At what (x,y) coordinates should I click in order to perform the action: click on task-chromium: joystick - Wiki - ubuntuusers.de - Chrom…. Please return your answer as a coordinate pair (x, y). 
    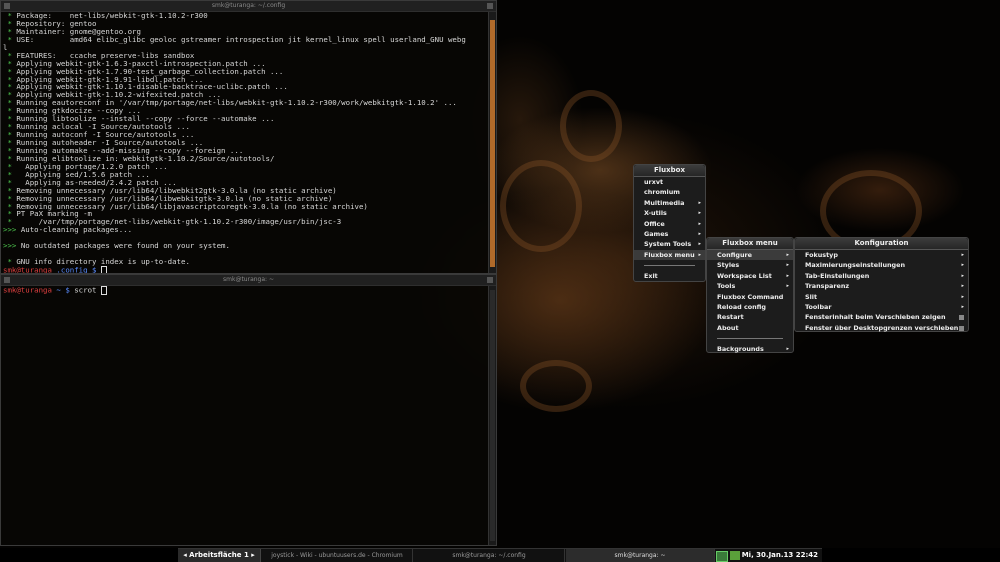
    Looking at the image, I should click on (337, 555).